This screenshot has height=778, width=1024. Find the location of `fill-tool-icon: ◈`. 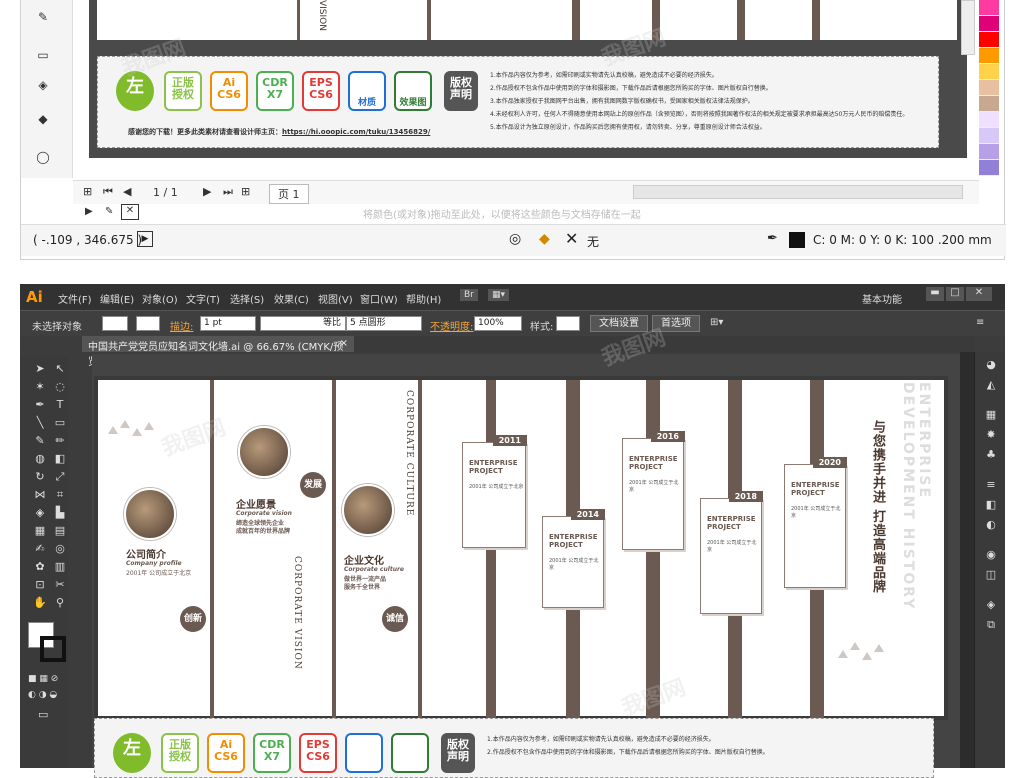

fill-tool-icon: ◈ is located at coordinates (43, 85).